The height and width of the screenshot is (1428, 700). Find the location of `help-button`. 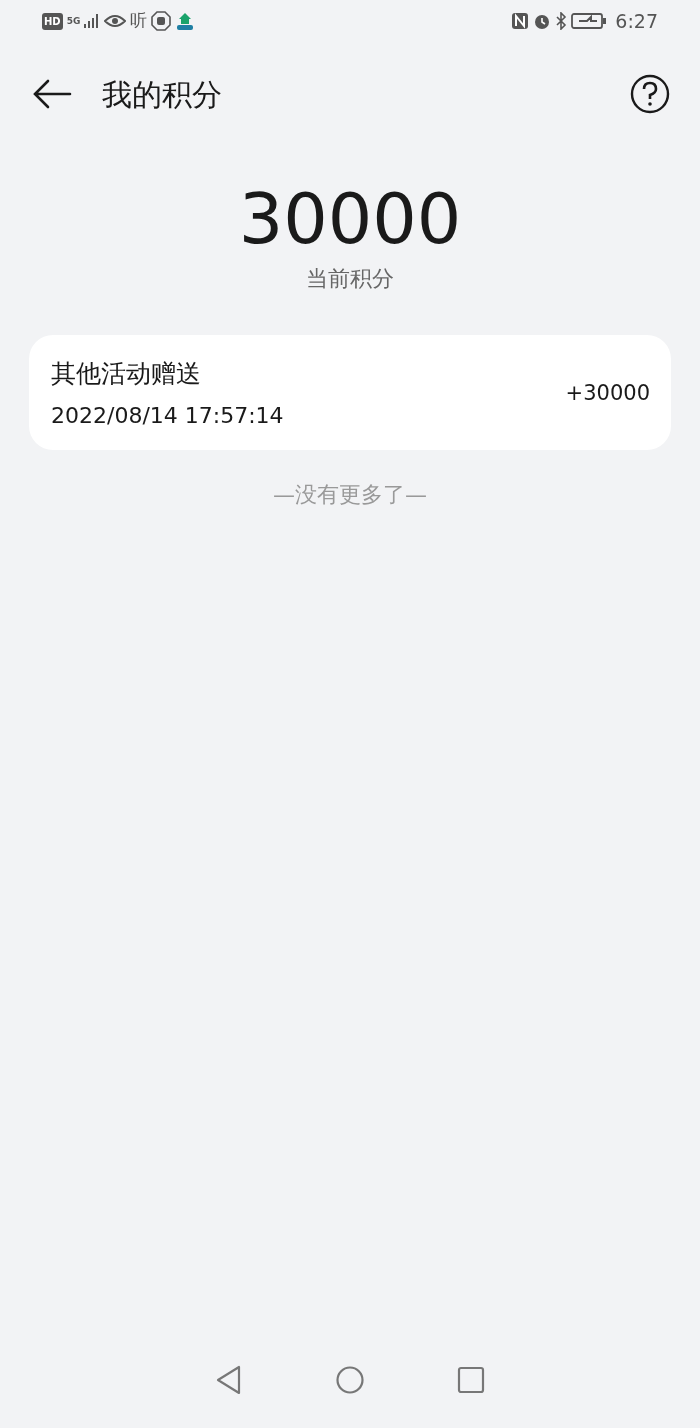

help-button is located at coordinates (650, 94).